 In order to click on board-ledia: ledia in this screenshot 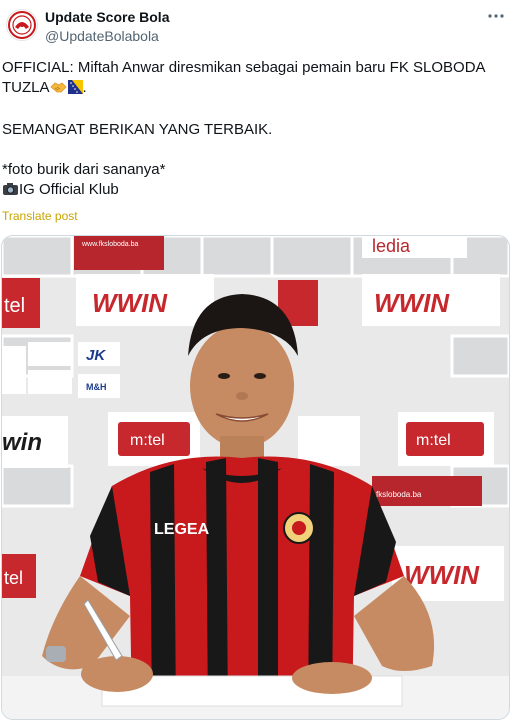, I will do `click(391, 246)`.